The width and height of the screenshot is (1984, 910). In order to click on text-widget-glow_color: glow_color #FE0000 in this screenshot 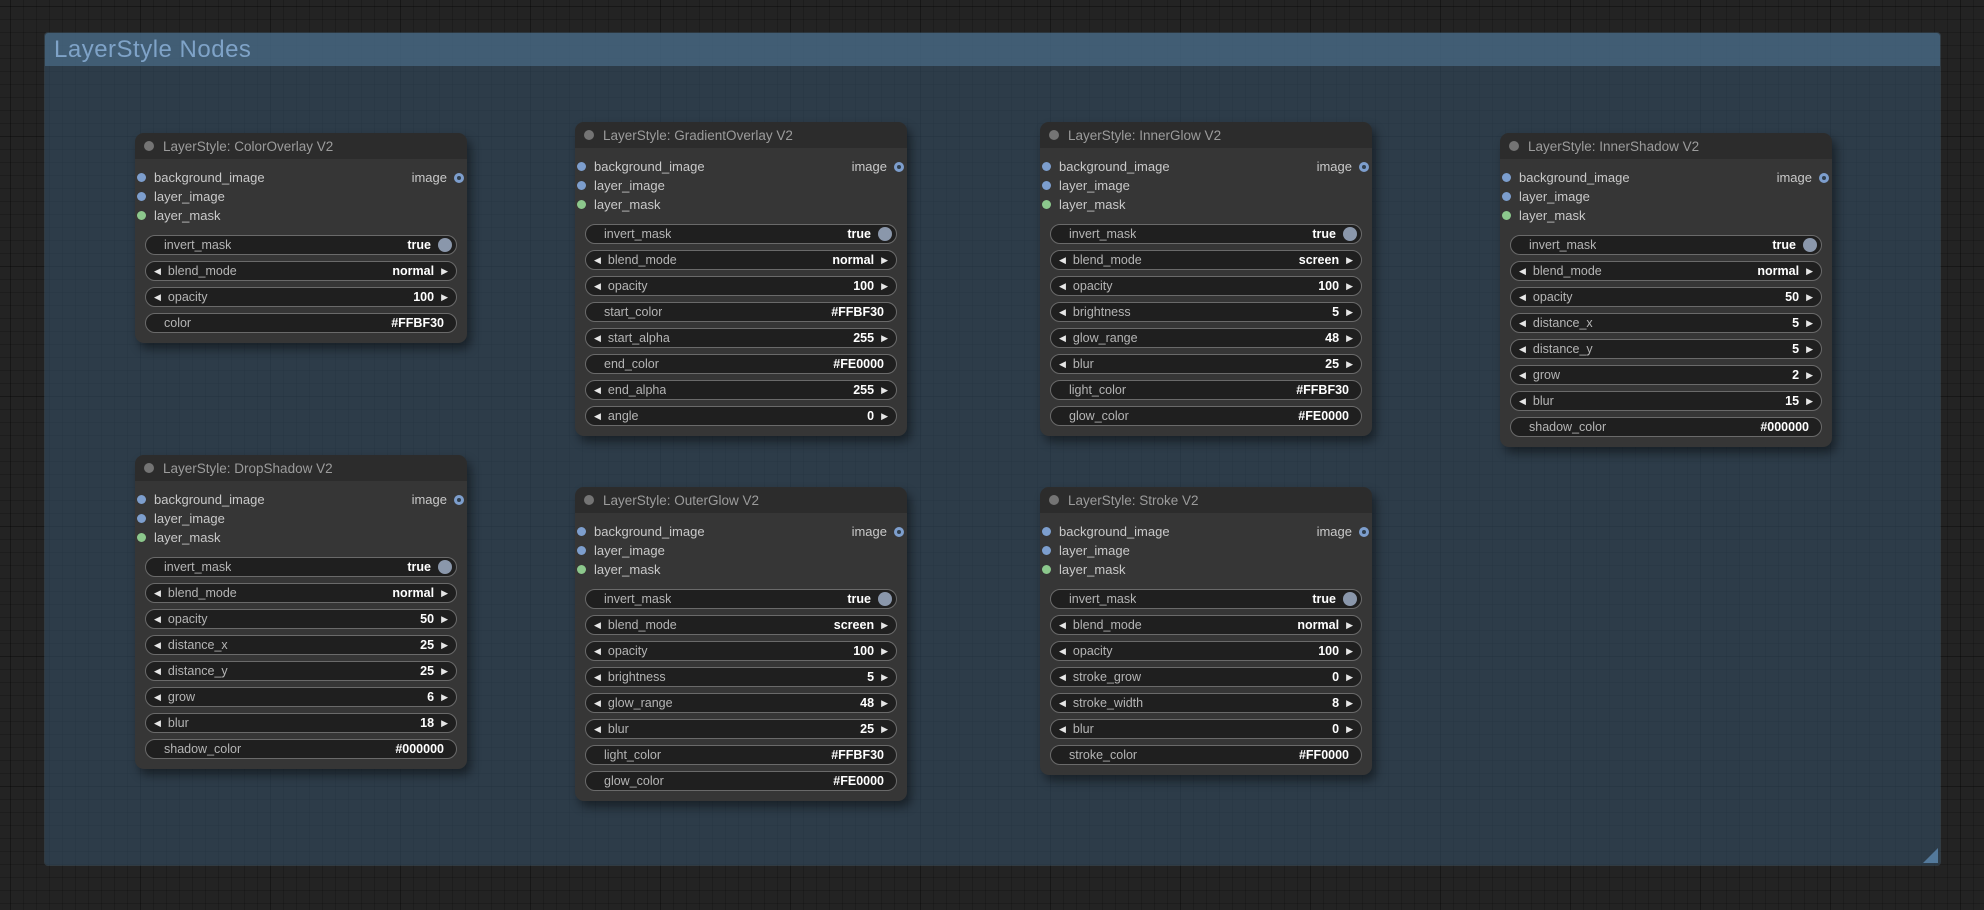, I will do `click(1206, 416)`.